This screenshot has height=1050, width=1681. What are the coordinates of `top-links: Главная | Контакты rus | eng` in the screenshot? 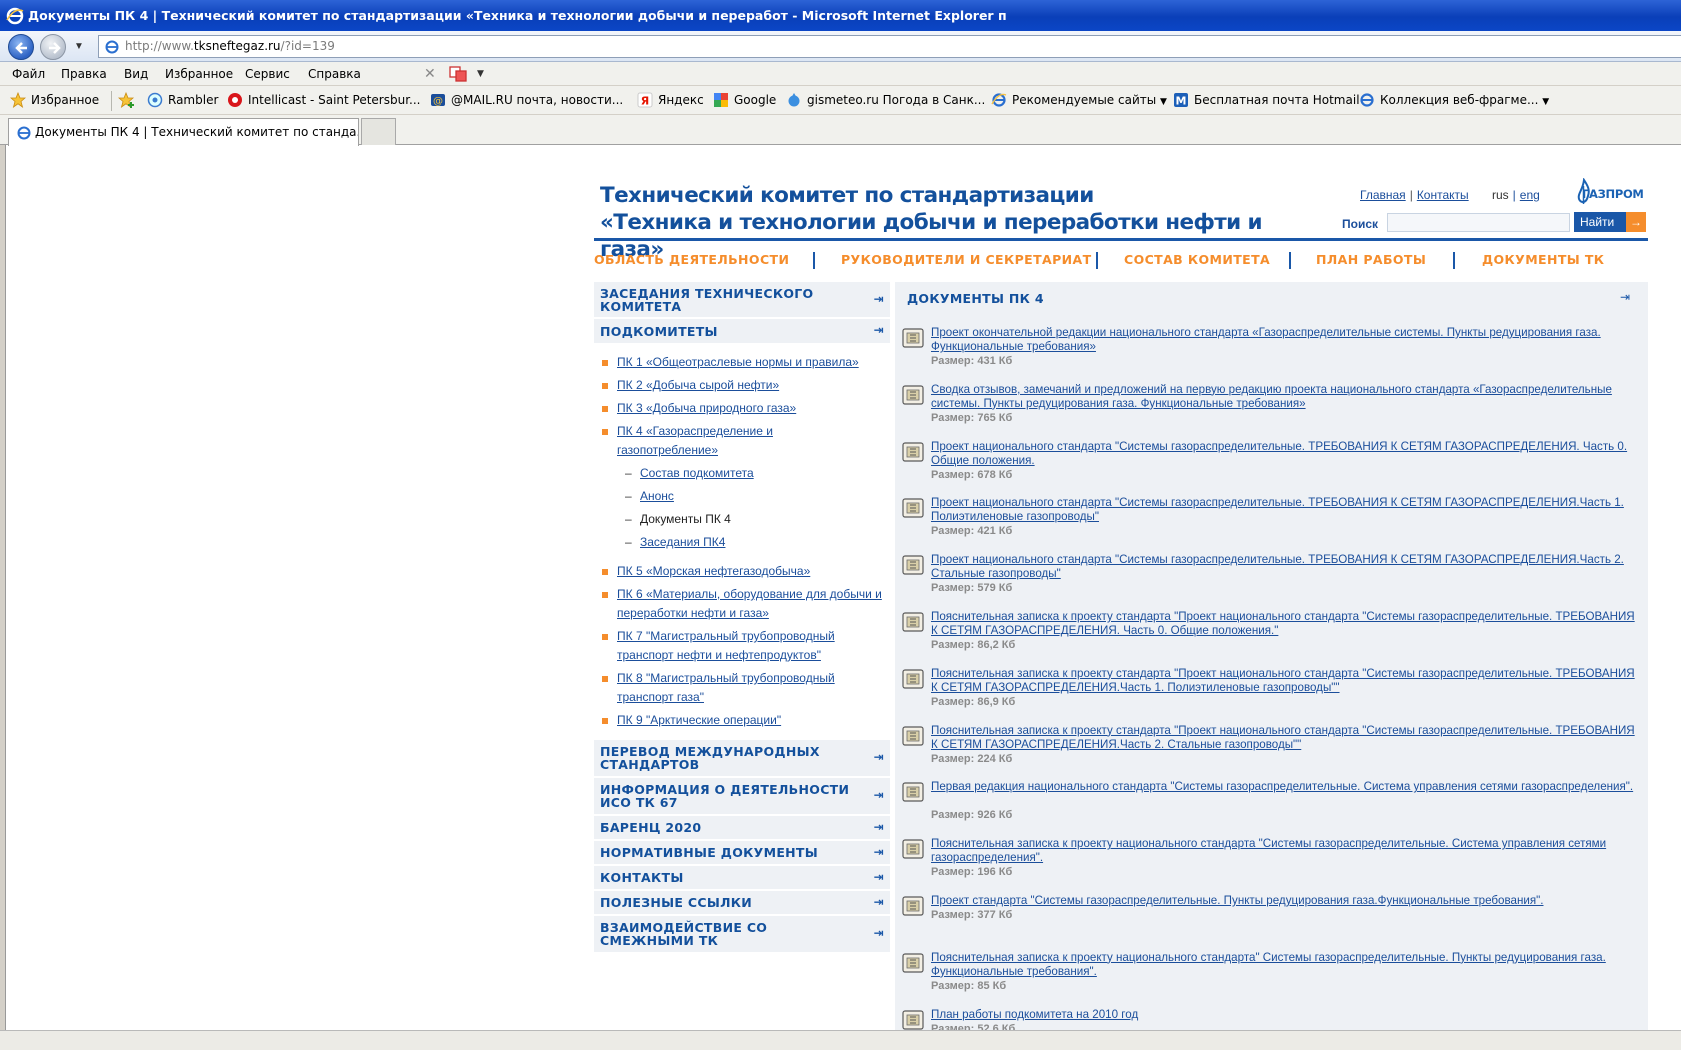 It's located at (1450, 195).